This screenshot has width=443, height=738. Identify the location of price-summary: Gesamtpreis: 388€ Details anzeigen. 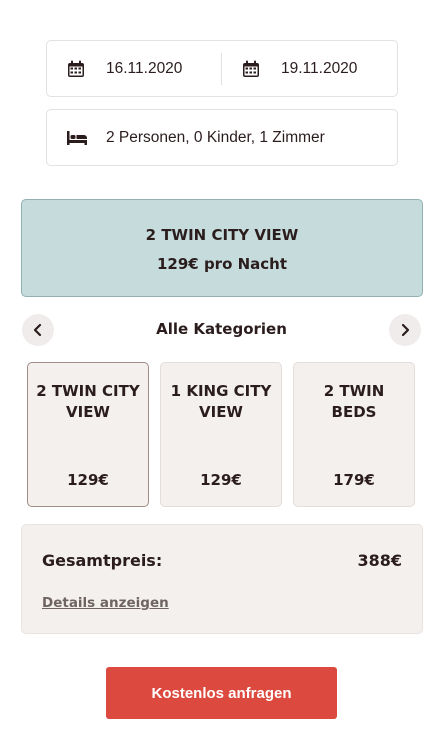
(222, 579).